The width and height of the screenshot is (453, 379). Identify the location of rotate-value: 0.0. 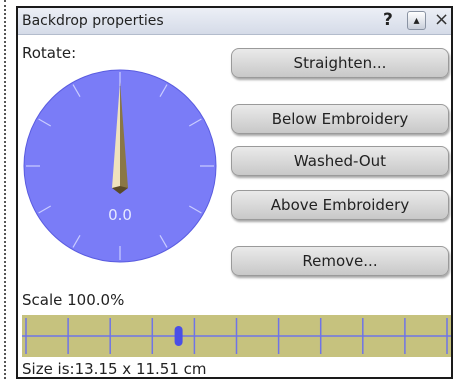
(120, 215).